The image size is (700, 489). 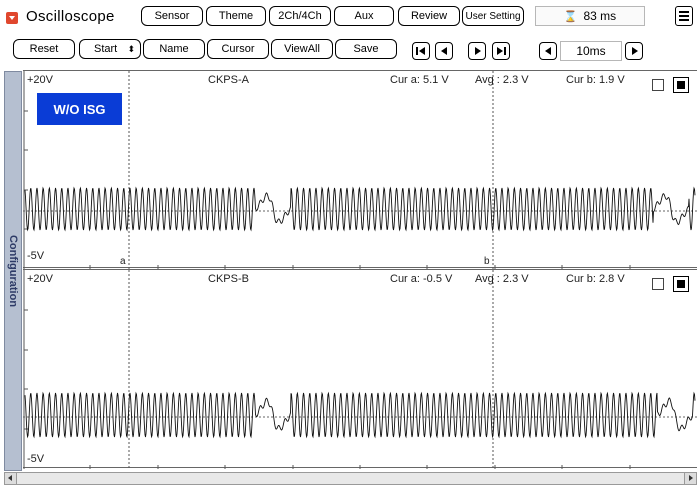 I want to click on user-setting-button: User Setting, so click(x=493, y=16).